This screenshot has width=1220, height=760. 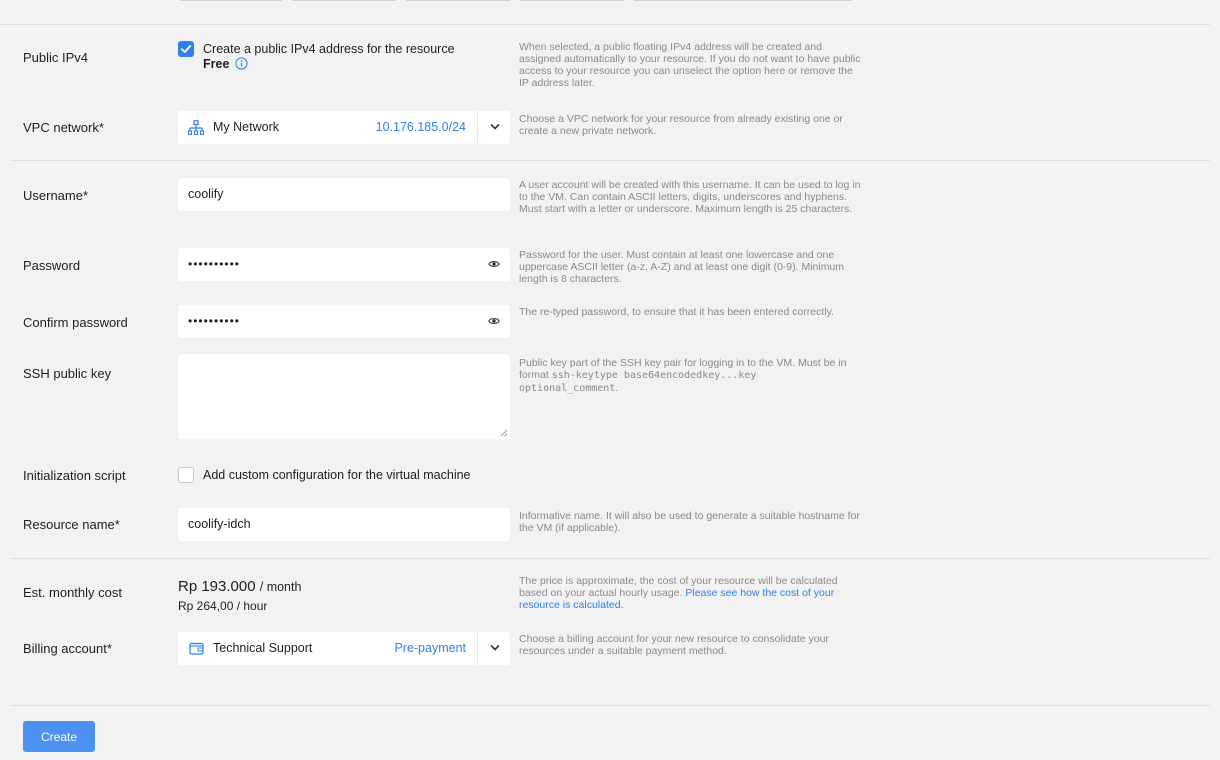 What do you see at coordinates (63, 127) in the screenshot?
I see `vpc-label: VPC network*` at bounding box center [63, 127].